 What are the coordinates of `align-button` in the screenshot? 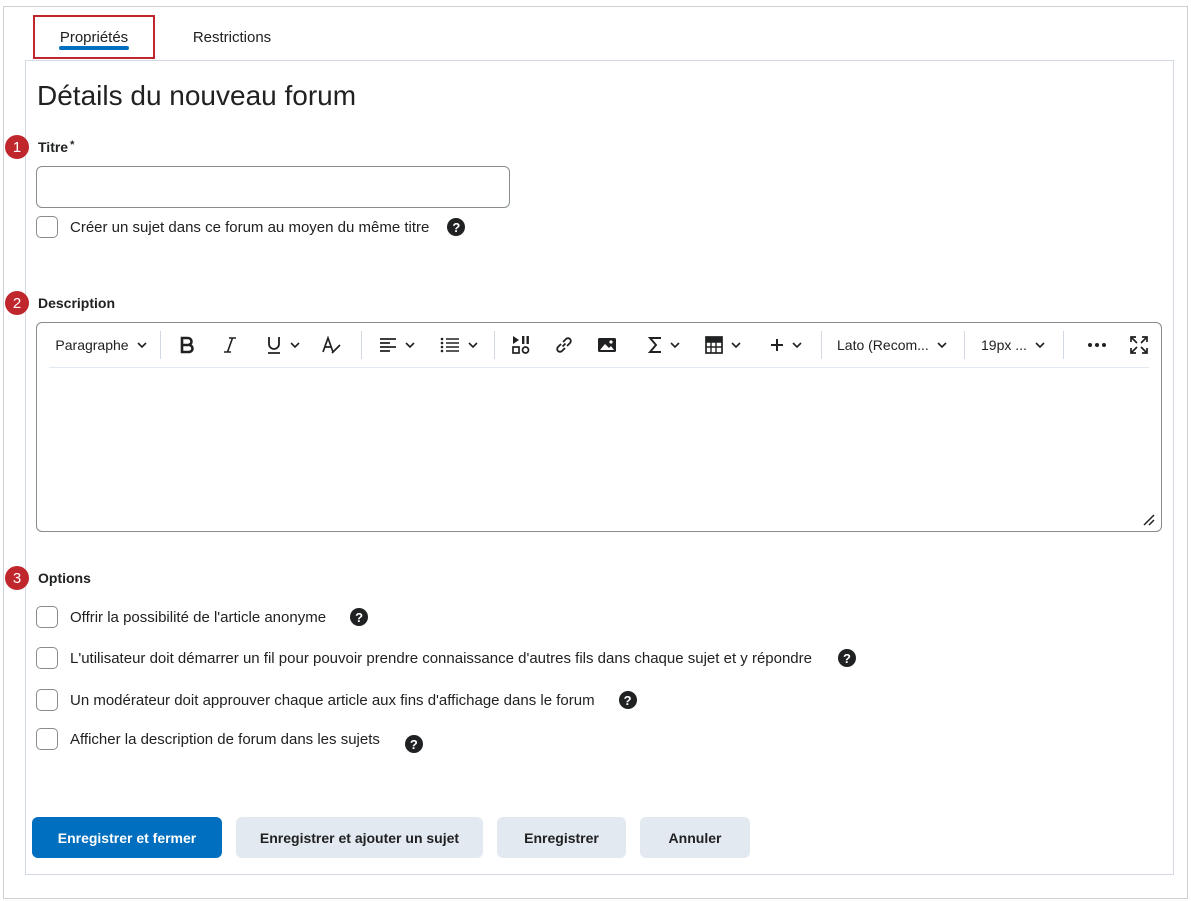 It's located at (397, 345).